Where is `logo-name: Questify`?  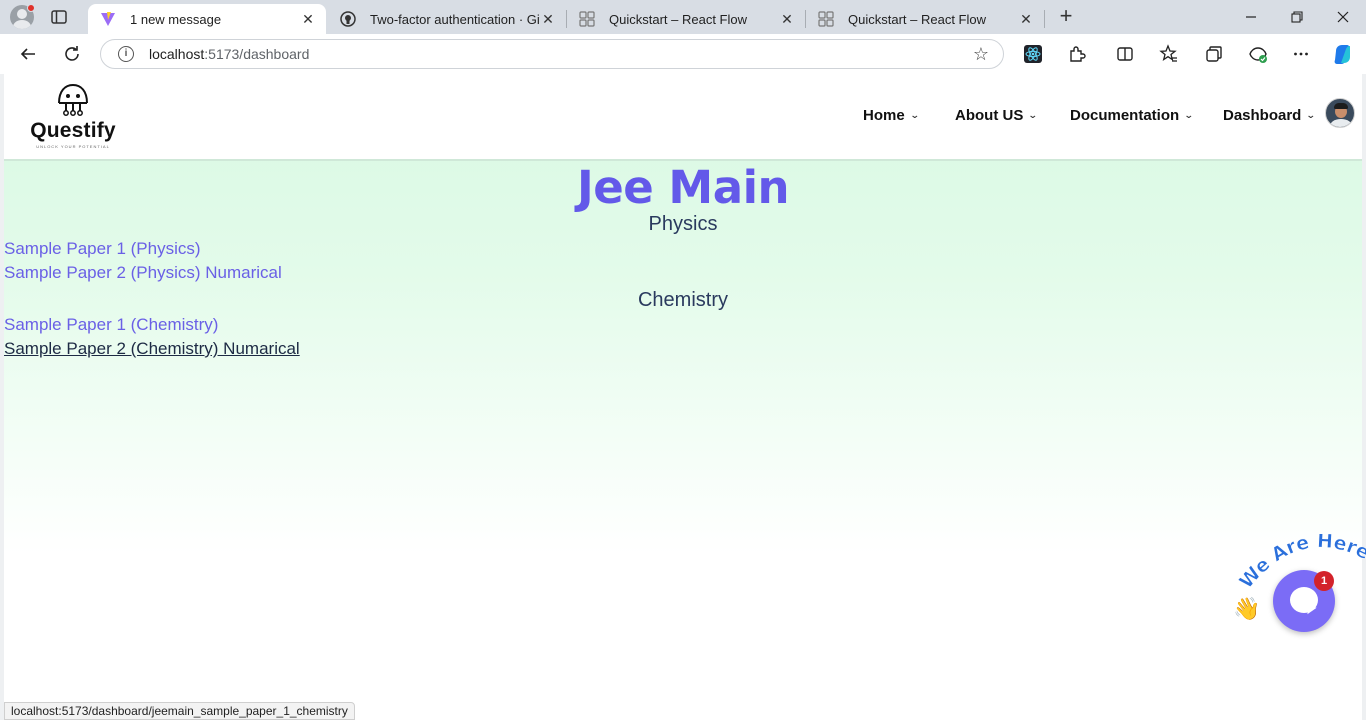 logo-name: Questify is located at coordinates (73, 130).